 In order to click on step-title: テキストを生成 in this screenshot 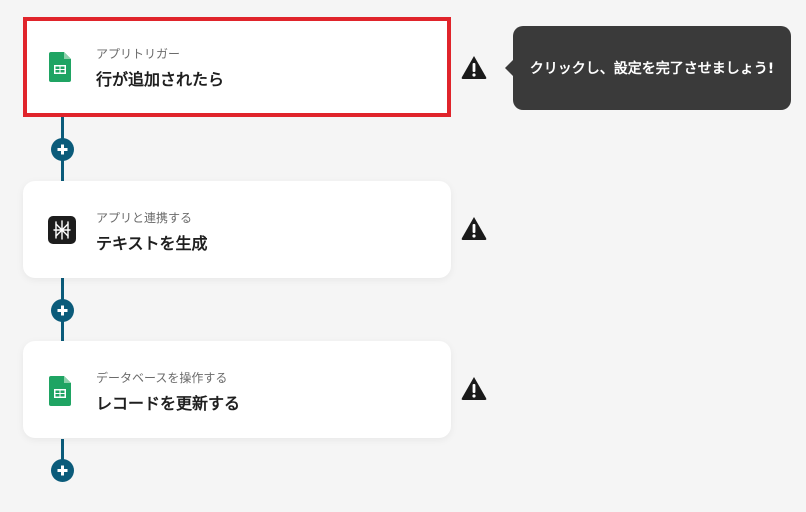, I will do `click(152, 243)`.